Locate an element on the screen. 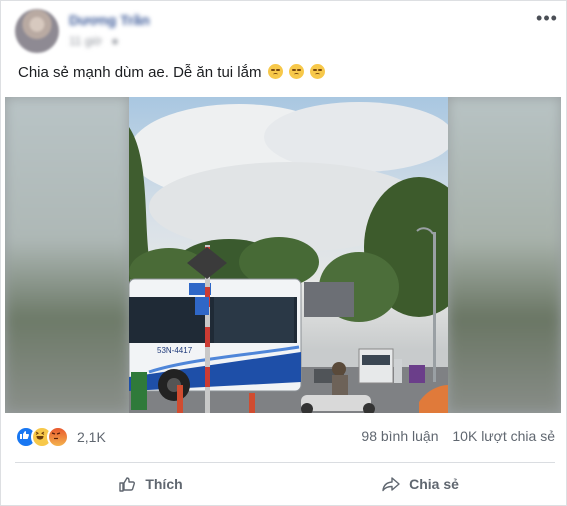 This screenshot has width=567, height=506. author-name: Dương Trần is located at coordinates (109, 20).